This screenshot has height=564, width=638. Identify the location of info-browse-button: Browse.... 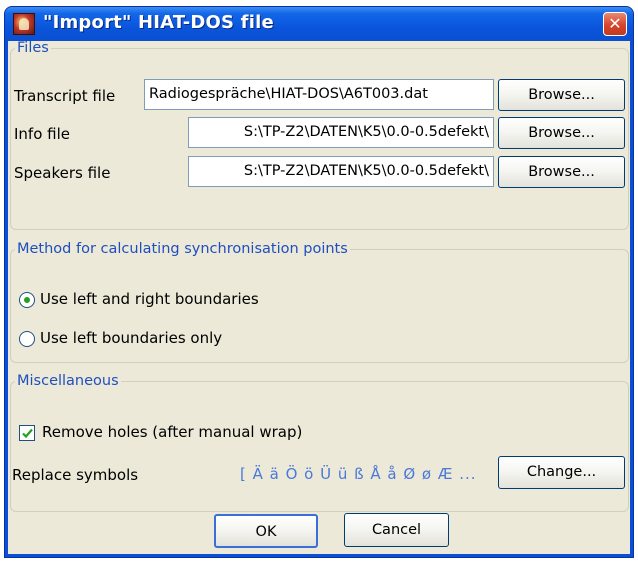
(561, 133).